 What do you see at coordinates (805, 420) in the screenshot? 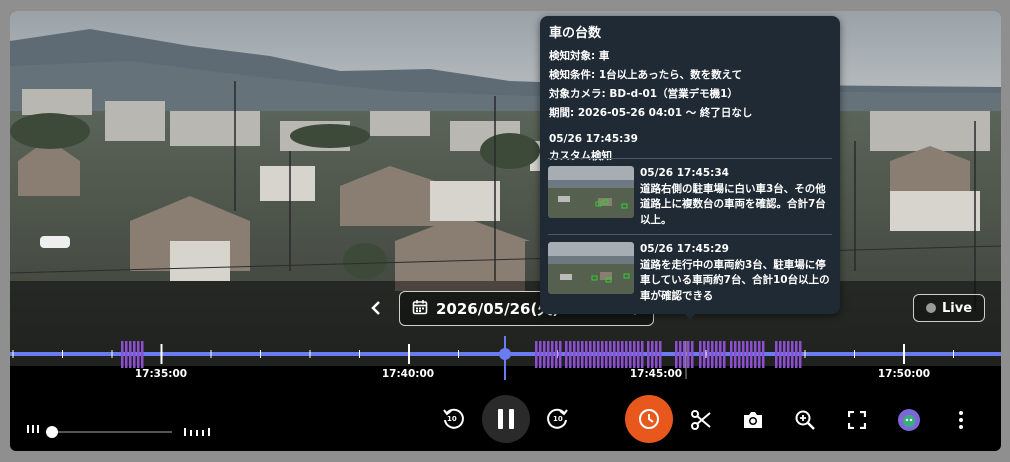
I see `zoom-in-icon` at bounding box center [805, 420].